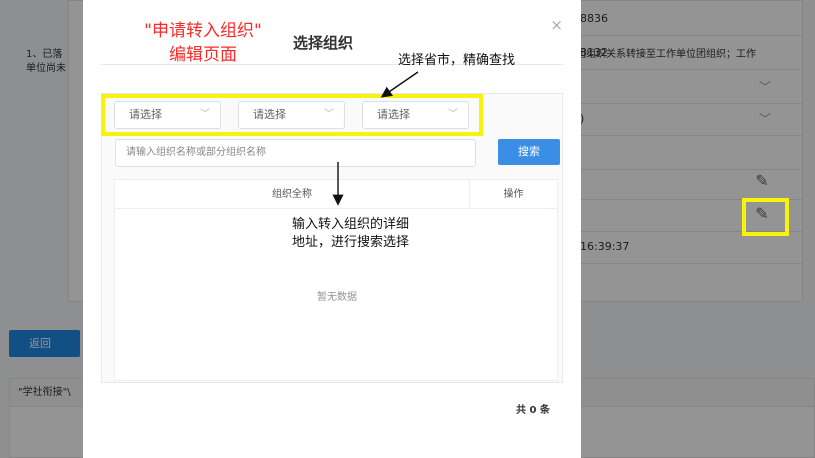  I want to click on annotation-detail-note-line2: 地址，进行搜索选择, so click(351, 242).